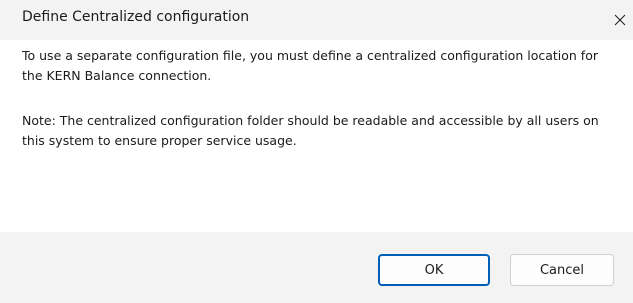  I want to click on close-button, so click(620, 20).